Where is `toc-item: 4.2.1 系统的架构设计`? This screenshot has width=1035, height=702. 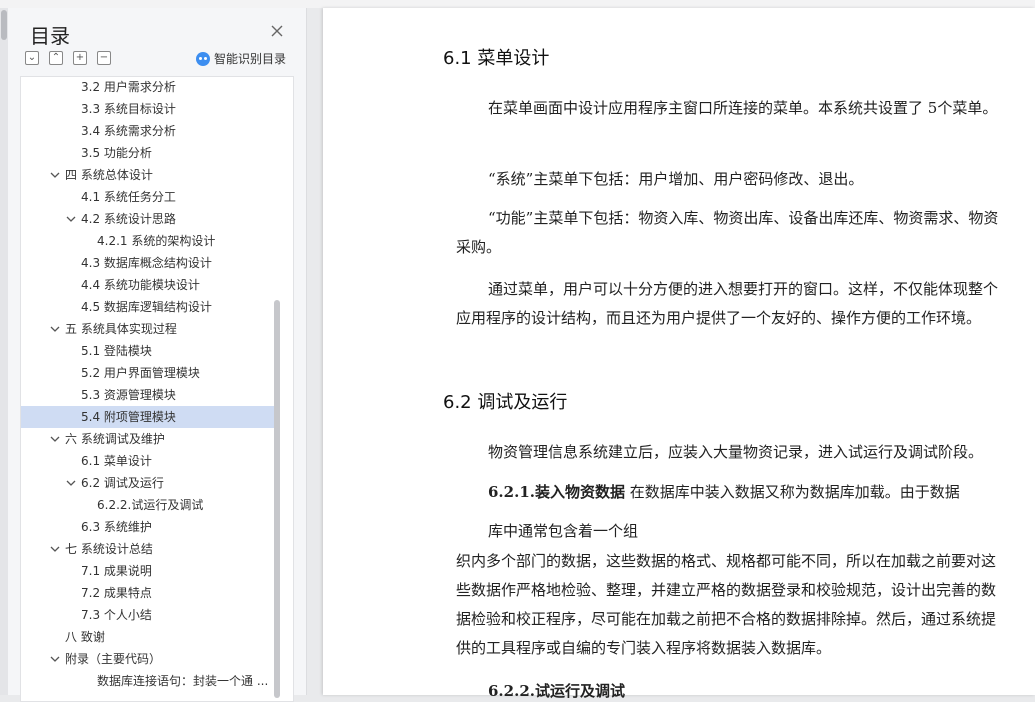
toc-item: 4.2.1 系统的架构设计 is located at coordinates (149, 241).